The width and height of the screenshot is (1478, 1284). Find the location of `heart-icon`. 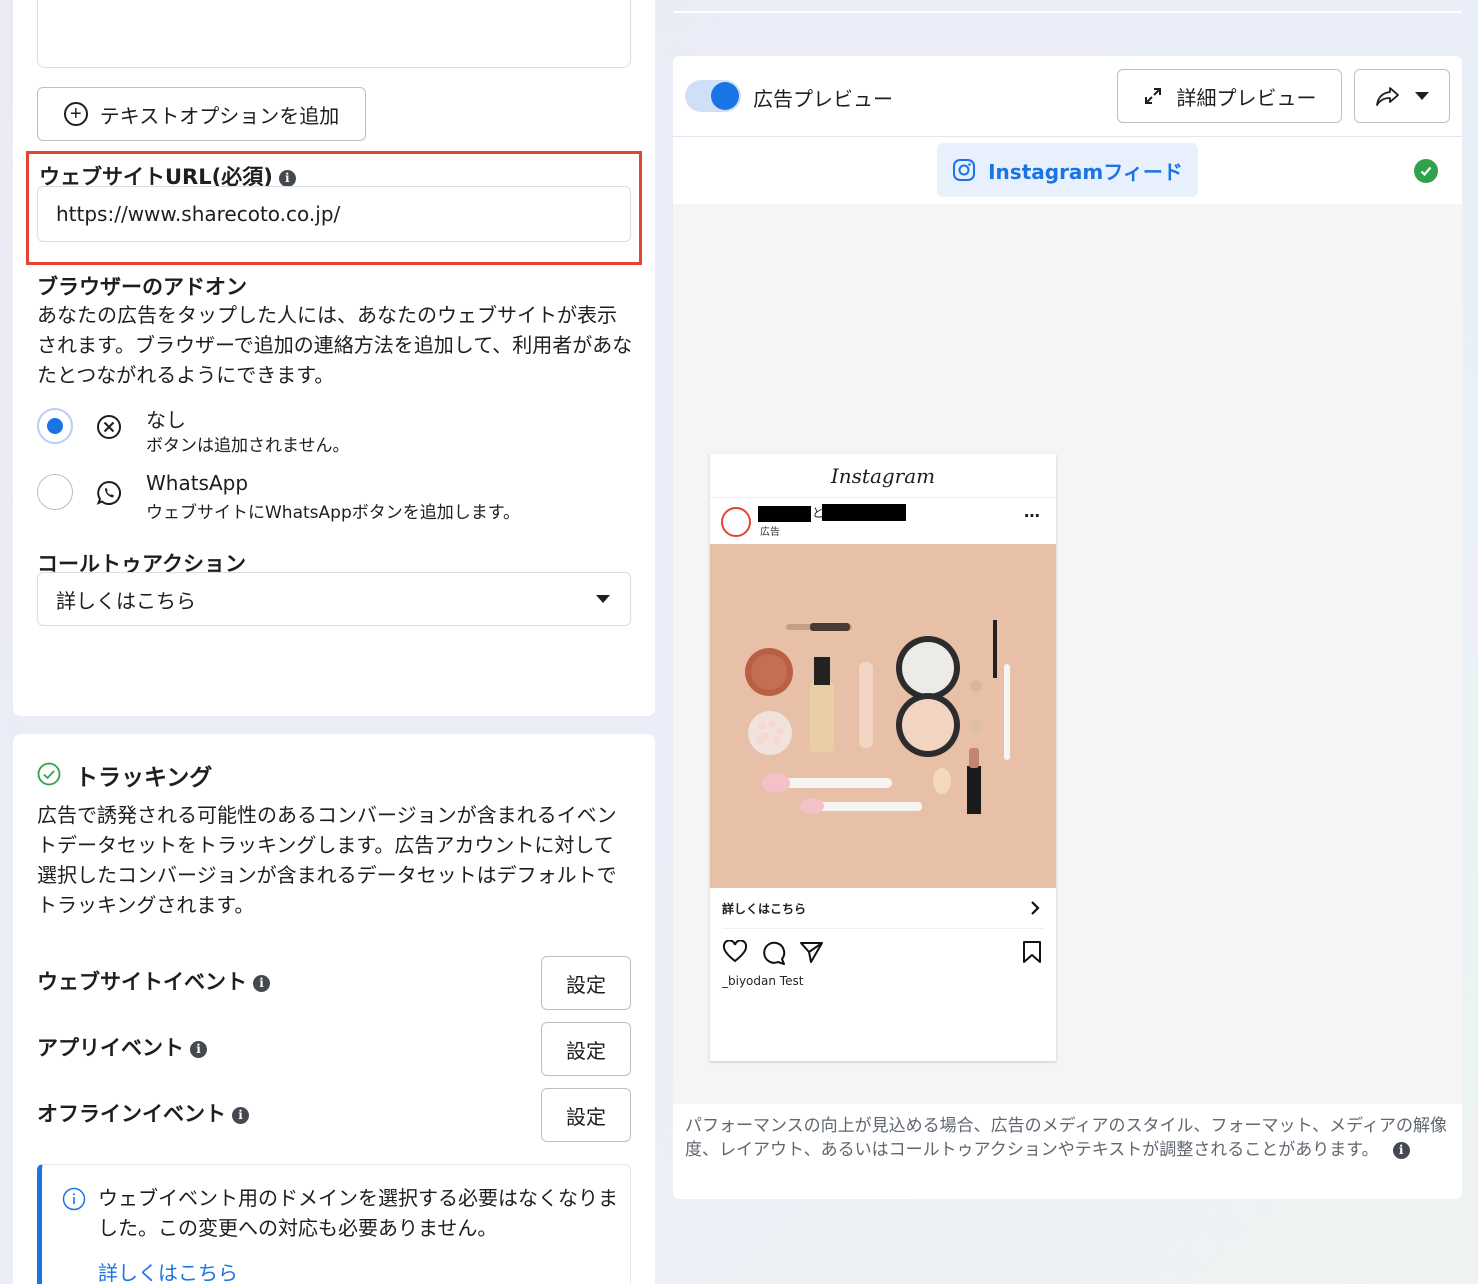

heart-icon is located at coordinates (735, 952).